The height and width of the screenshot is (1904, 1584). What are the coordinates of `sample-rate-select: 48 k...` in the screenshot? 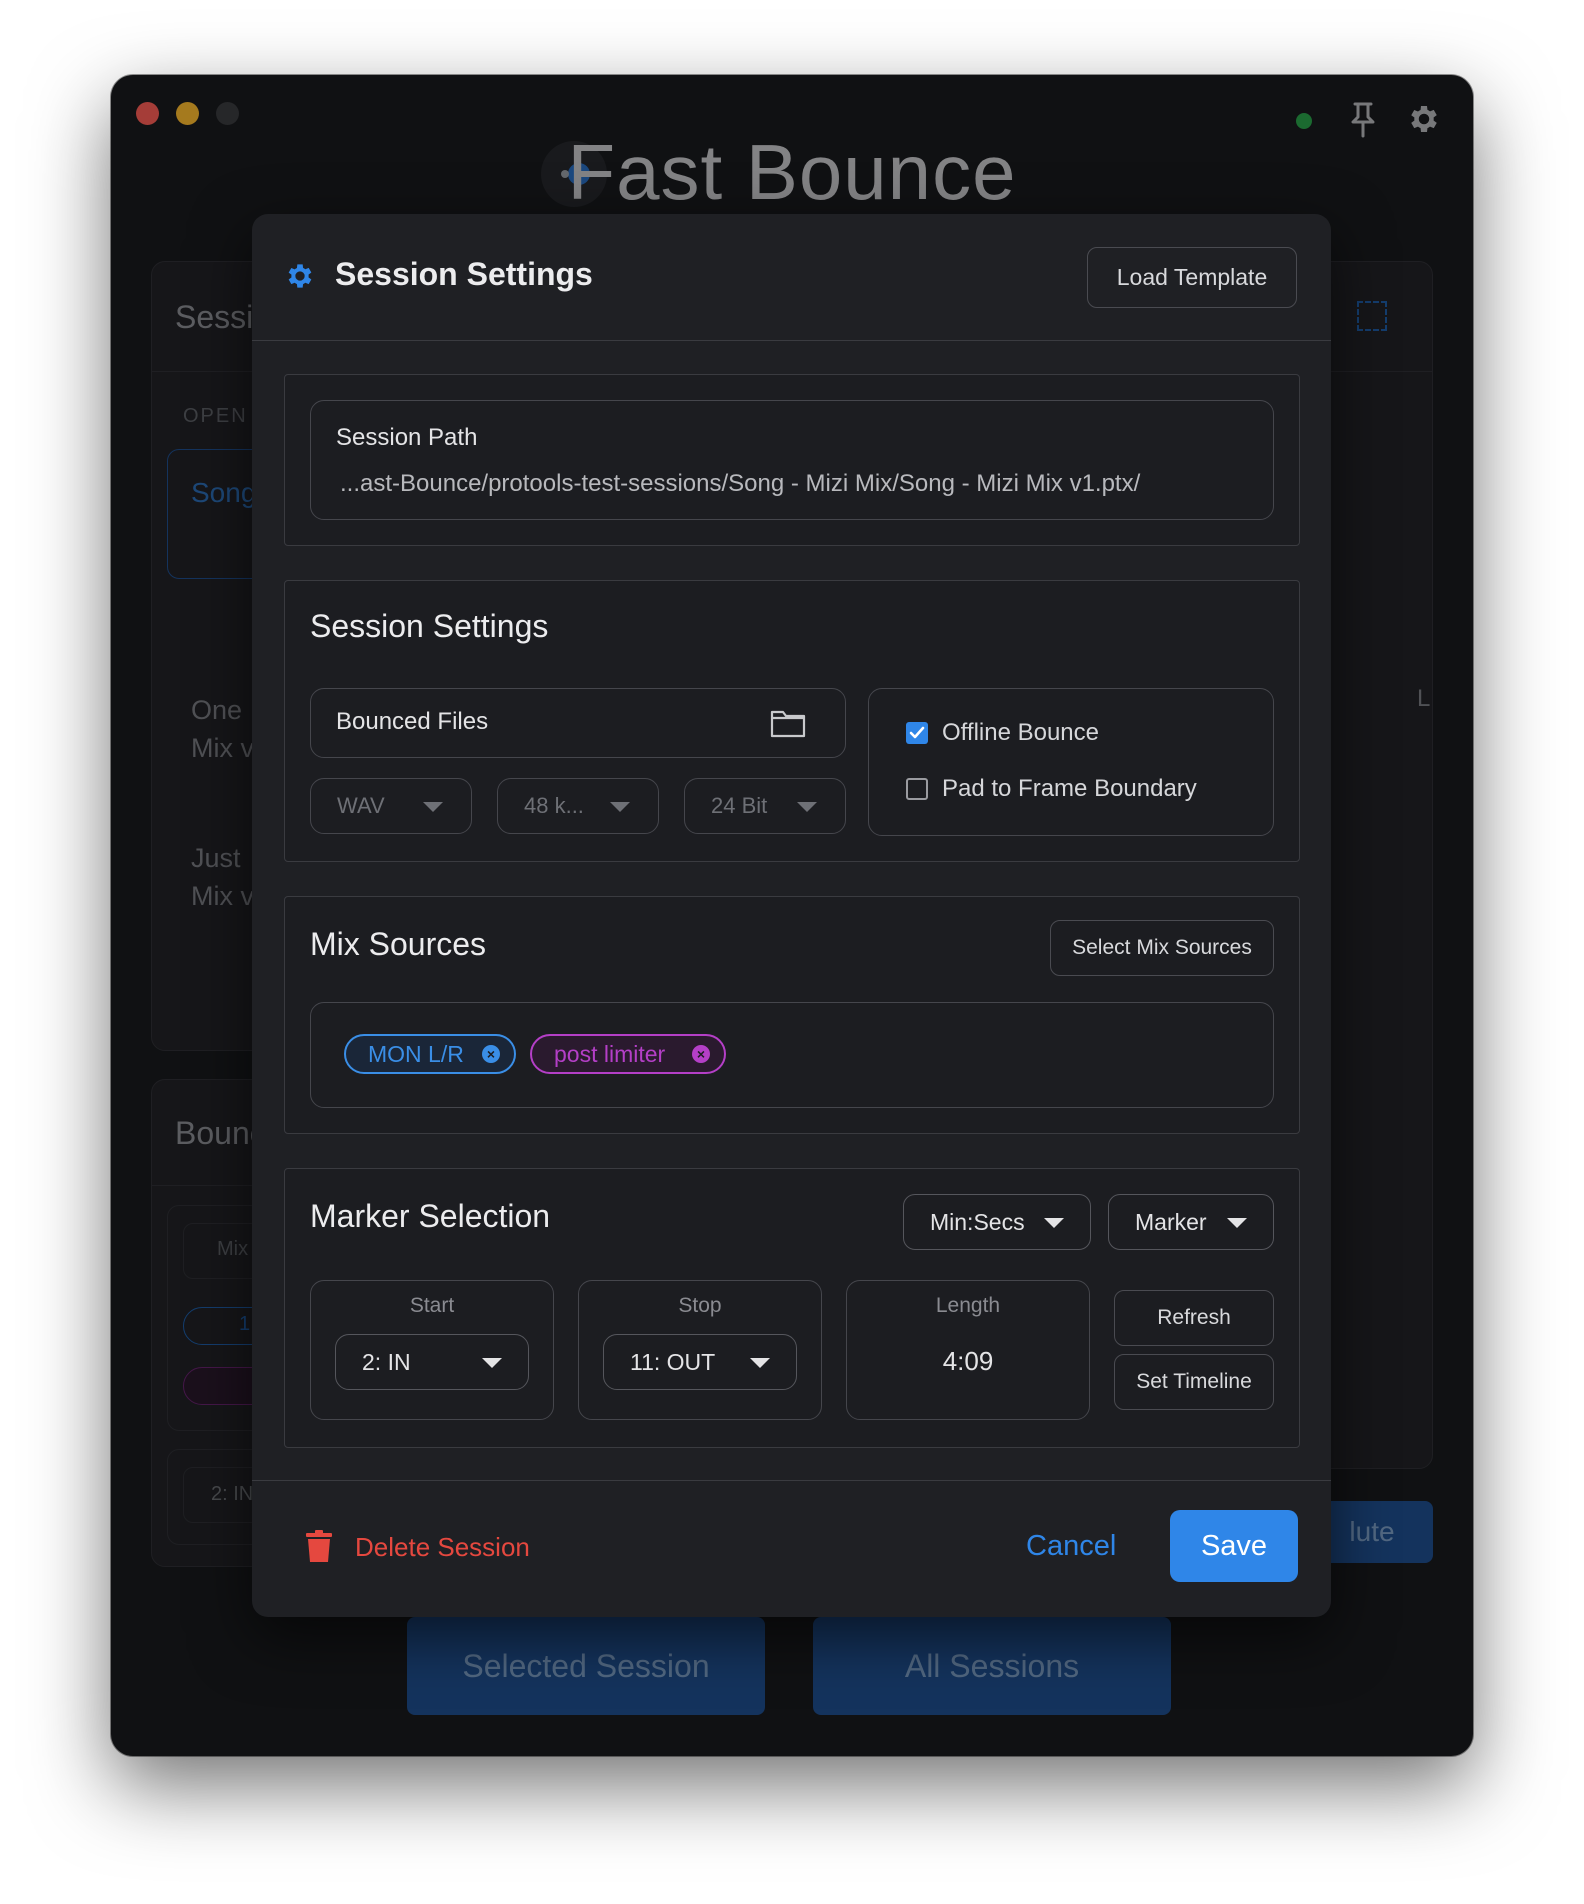 It's located at (578, 806).